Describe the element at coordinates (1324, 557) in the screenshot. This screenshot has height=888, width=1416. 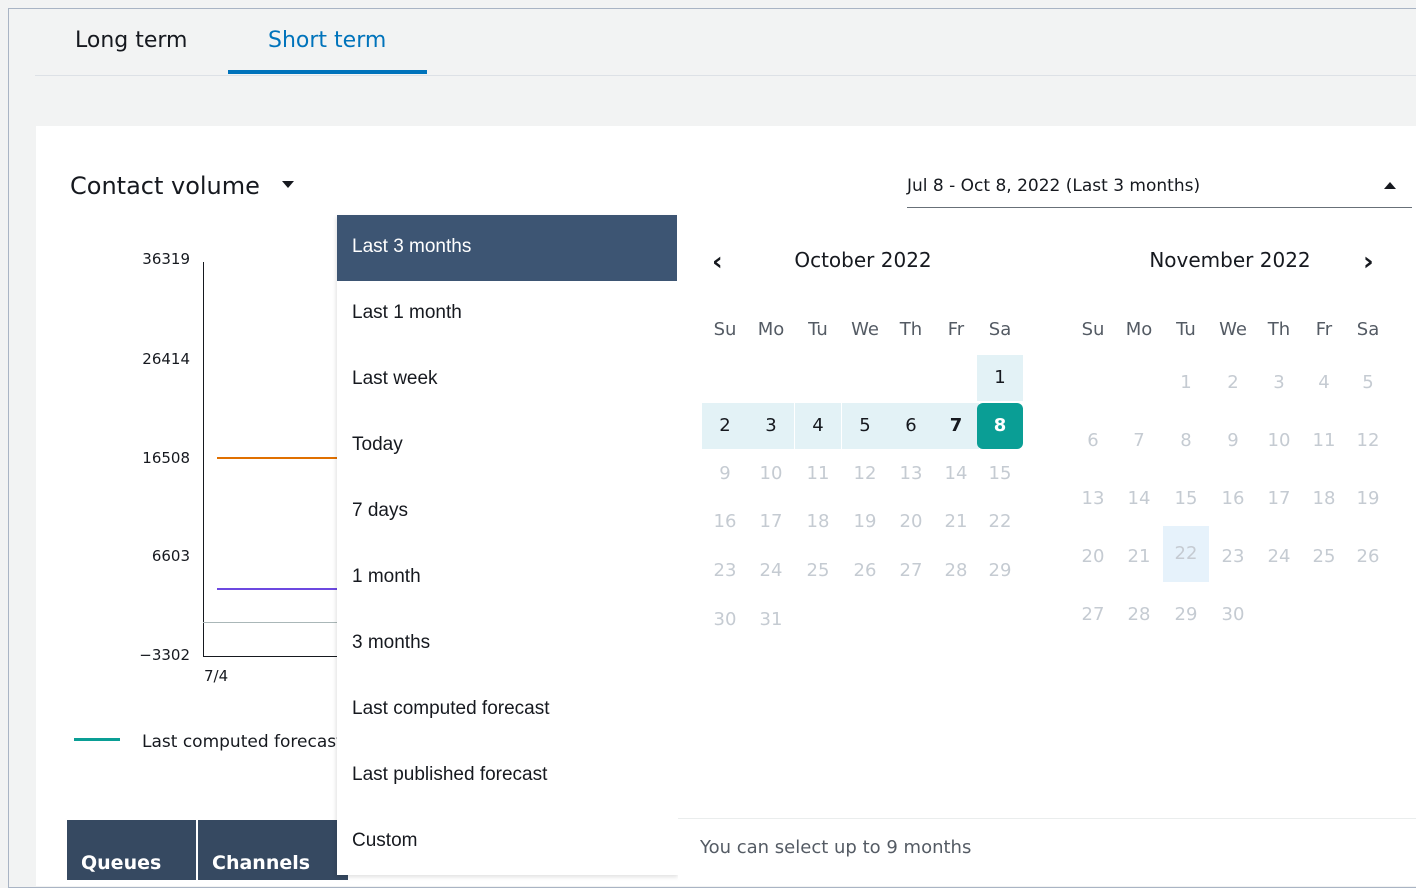
I see `november-day-25: 25` at that location.